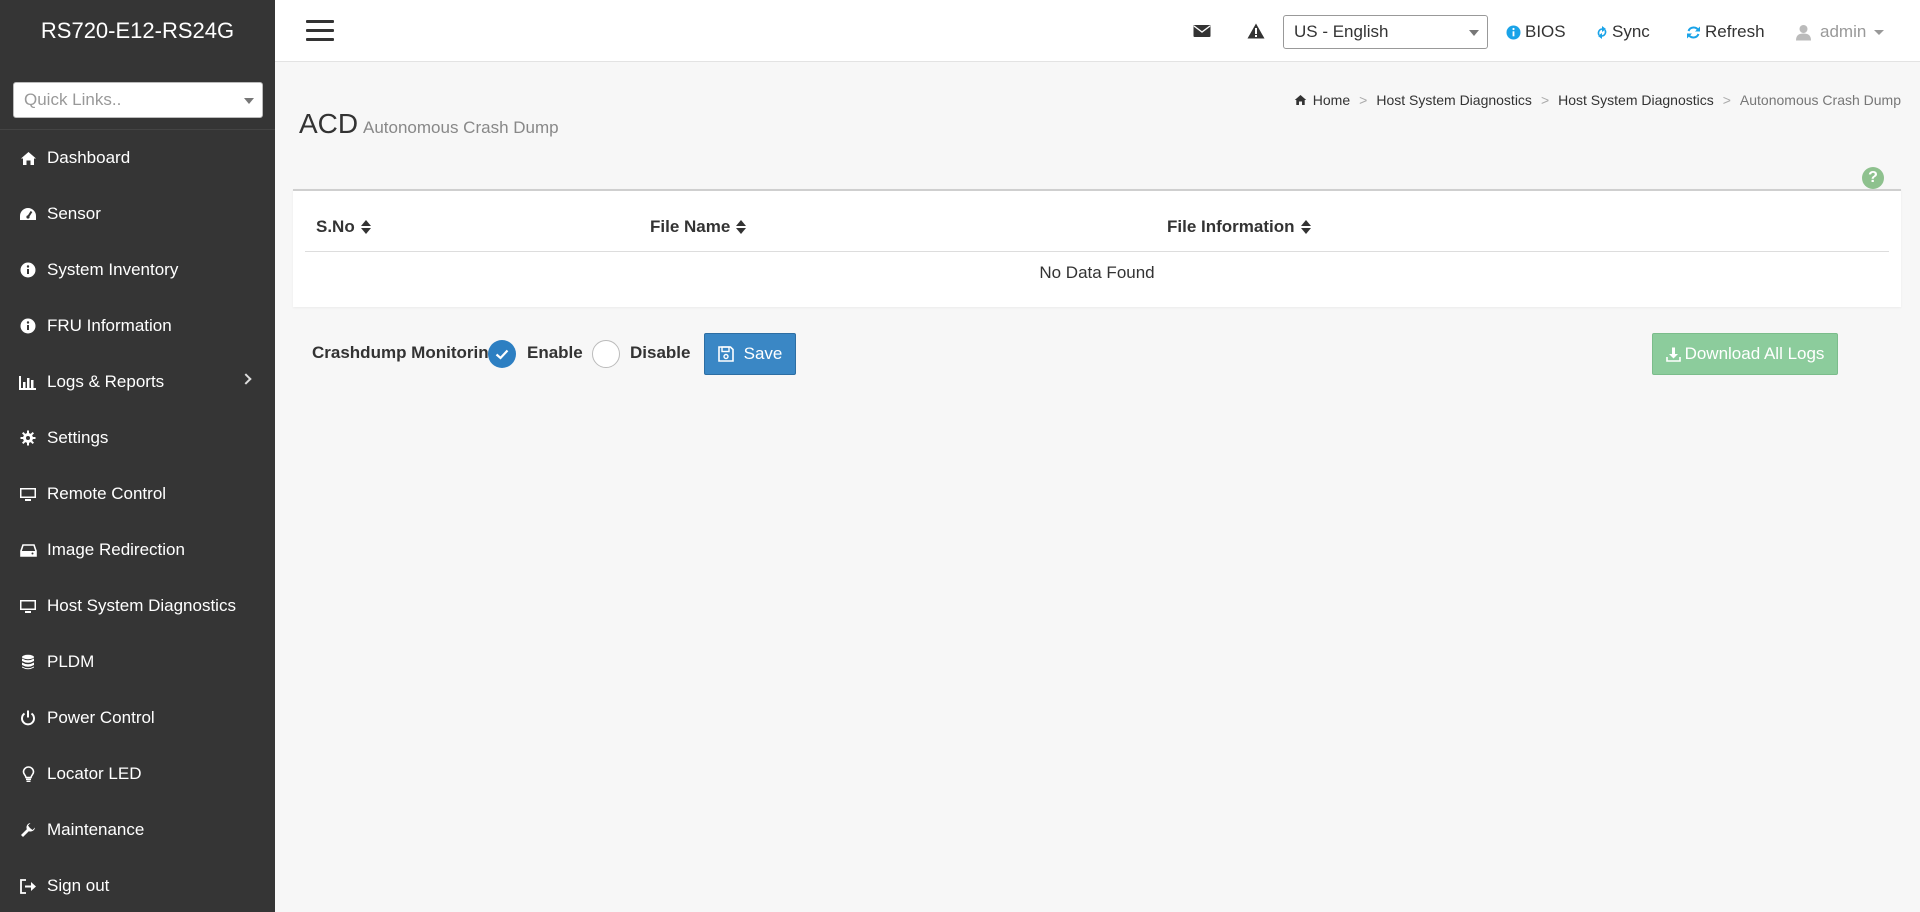 The image size is (1920, 912). I want to click on refresh-icon, so click(1693, 32).